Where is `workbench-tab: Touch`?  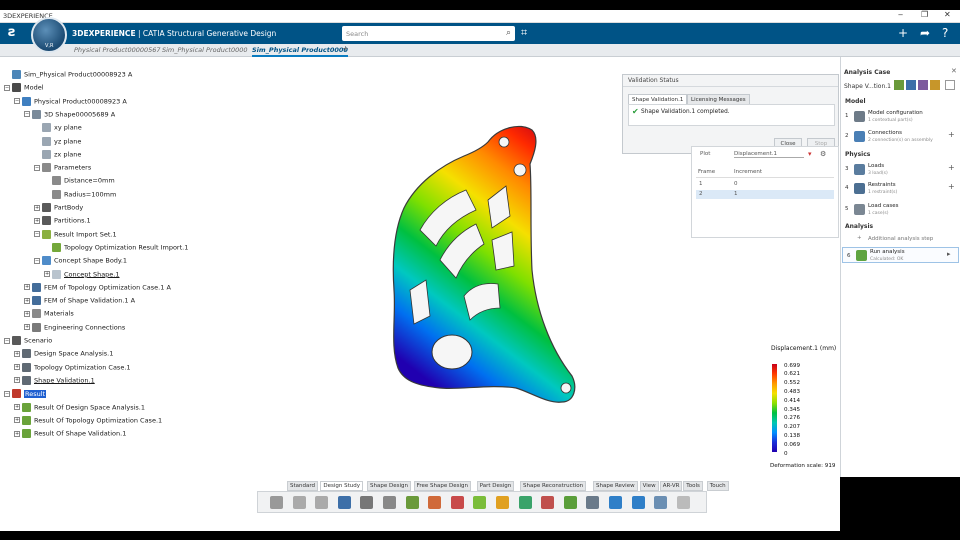
workbench-tab: Touch is located at coordinates (717, 486).